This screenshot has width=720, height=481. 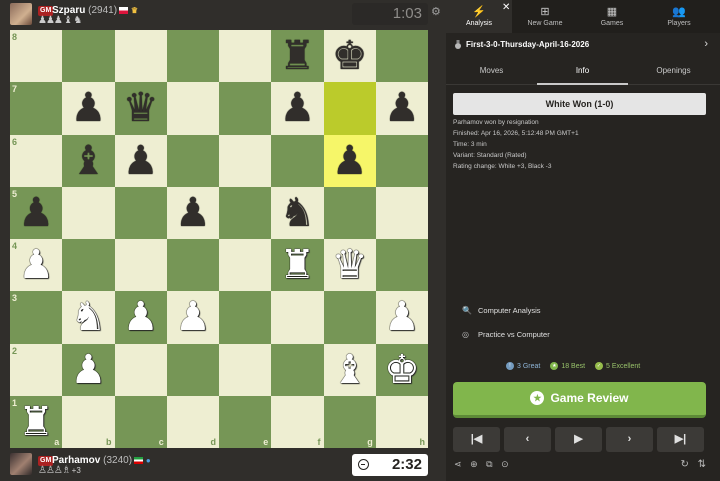 I want to click on white-pawn-c3: ♟, so click(x=141, y=317).